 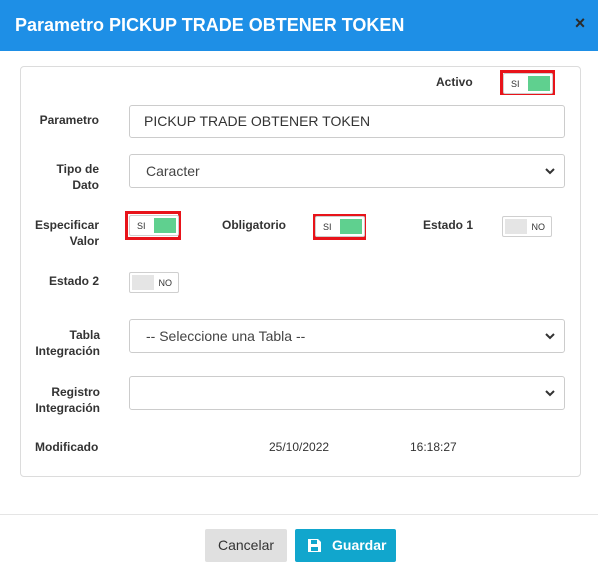 I want to click on tipo-dato-label-line2: Dato, so click(x=85, y=185).